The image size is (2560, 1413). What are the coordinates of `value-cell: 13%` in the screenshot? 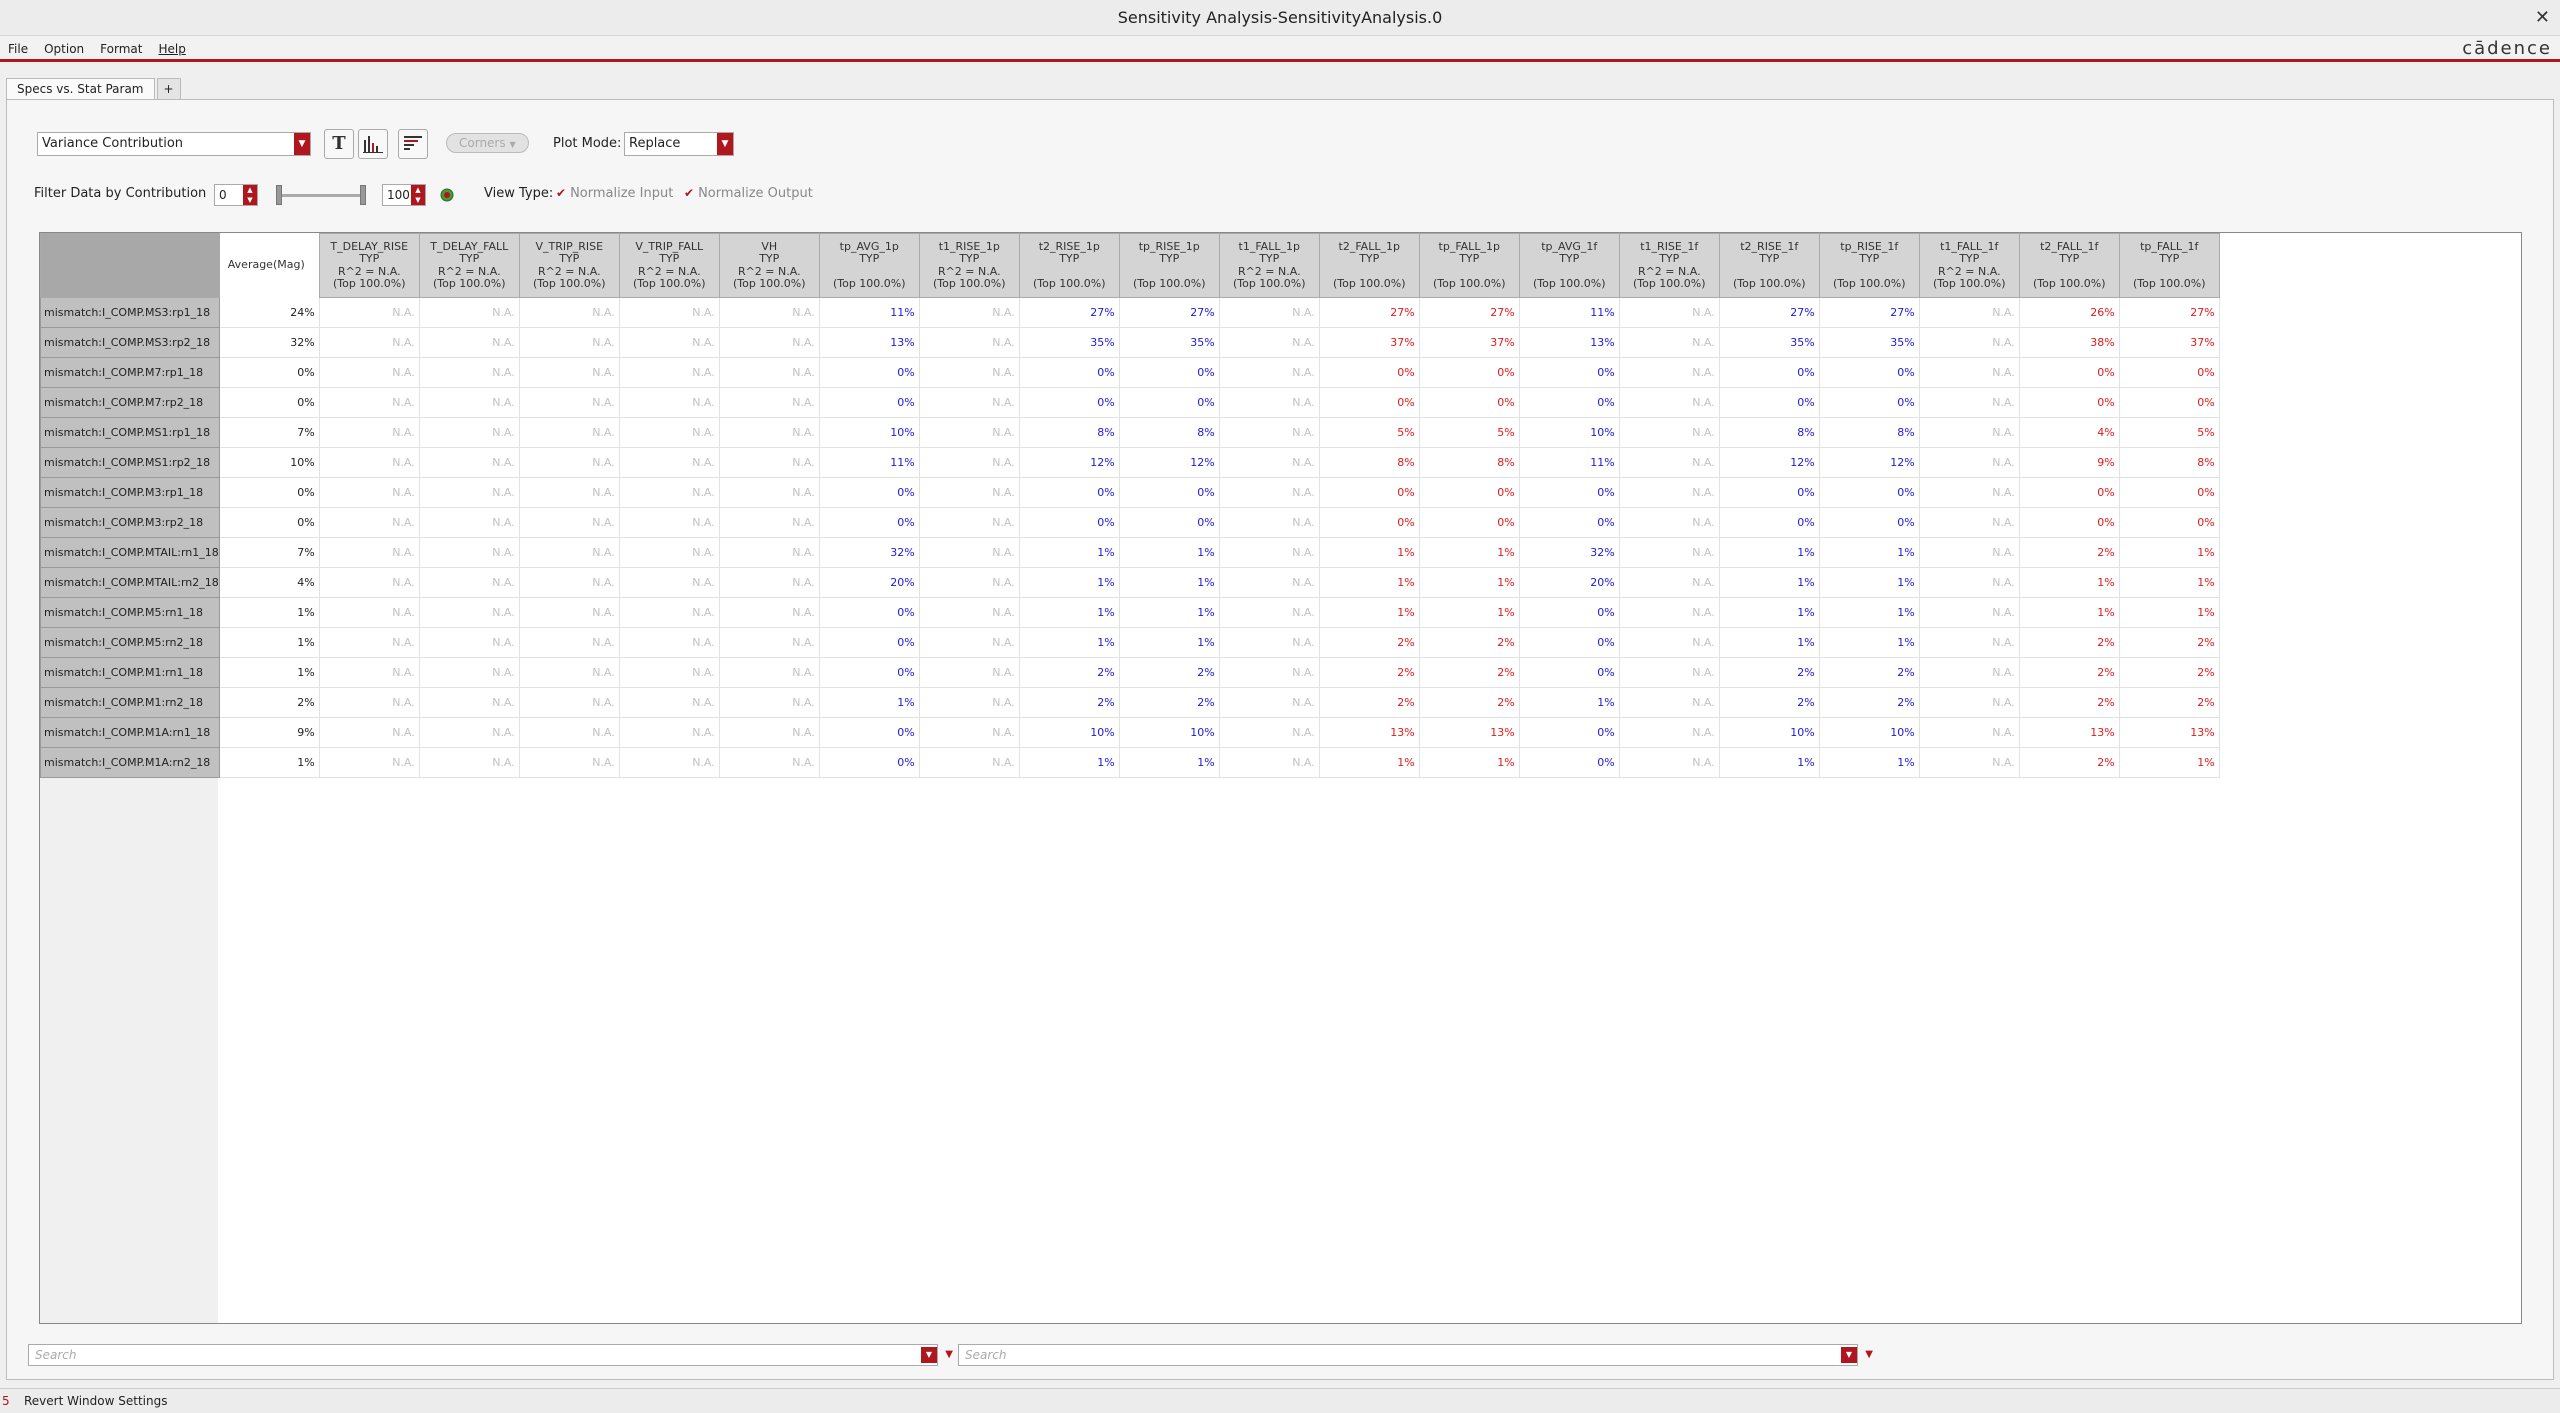 It's located at (2169, 732).